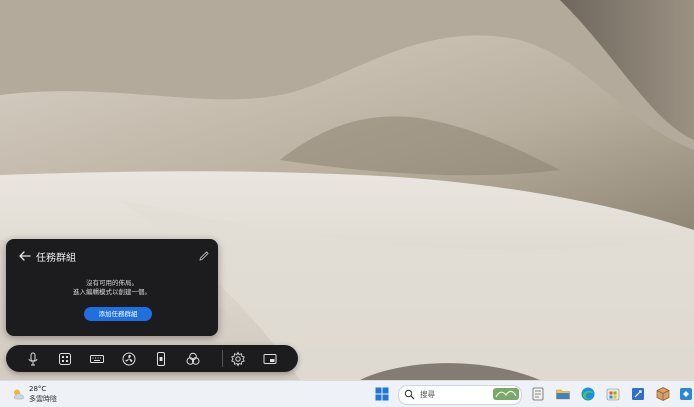 Image resolution: width=694 pixels, height=407 pixels. What do you see at coordinates (460, 395) in the screenshot?
I see `search-input: 搜尋` at bounding box center [460, 395].